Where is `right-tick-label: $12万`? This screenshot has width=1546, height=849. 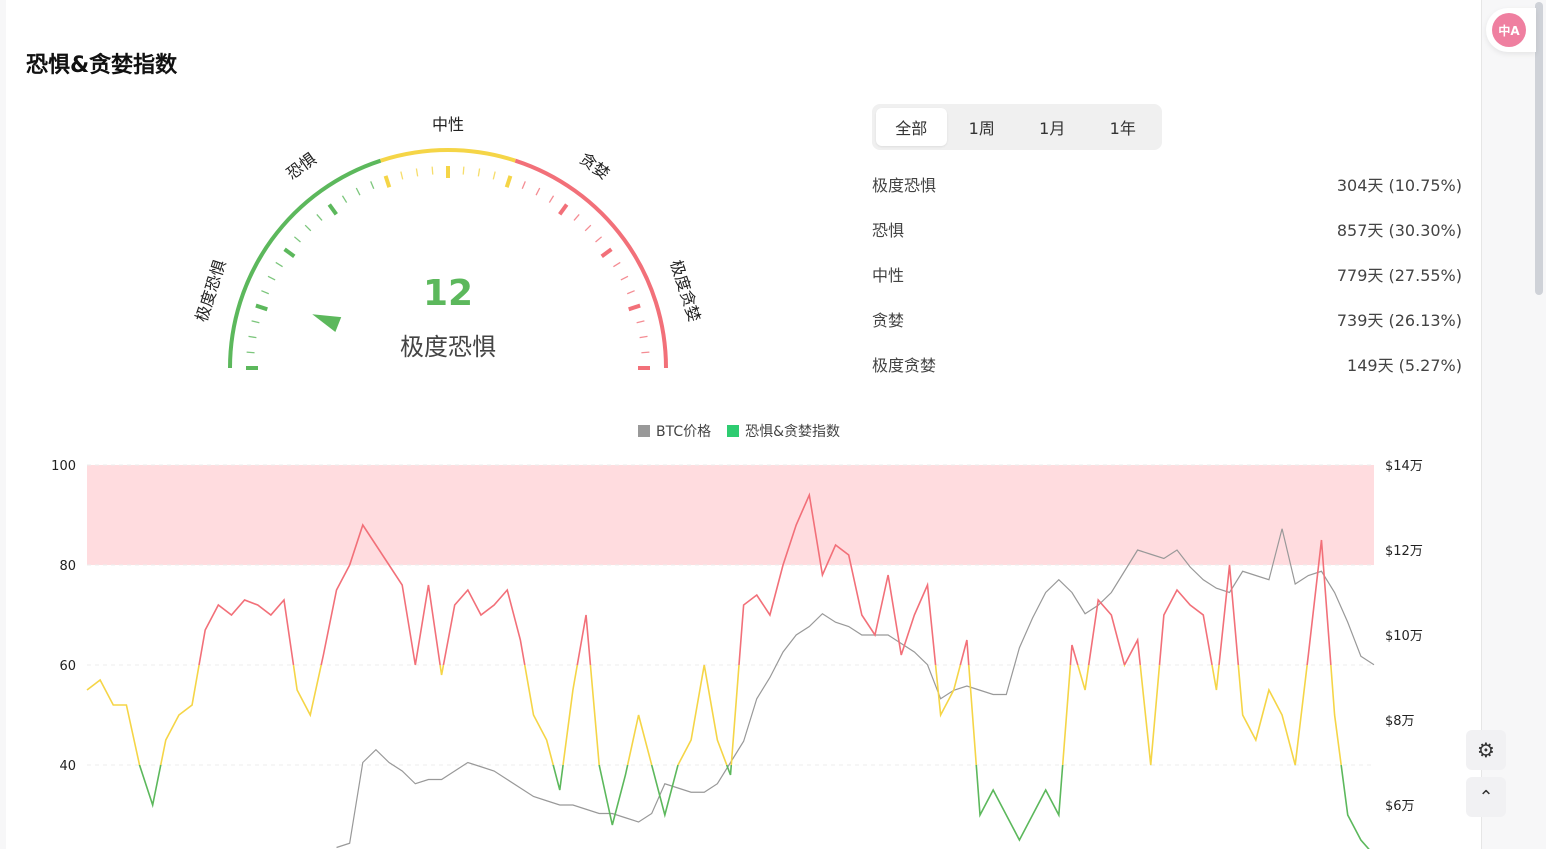
right-tick-label: $12万 is located at coordinates (1404, 551).